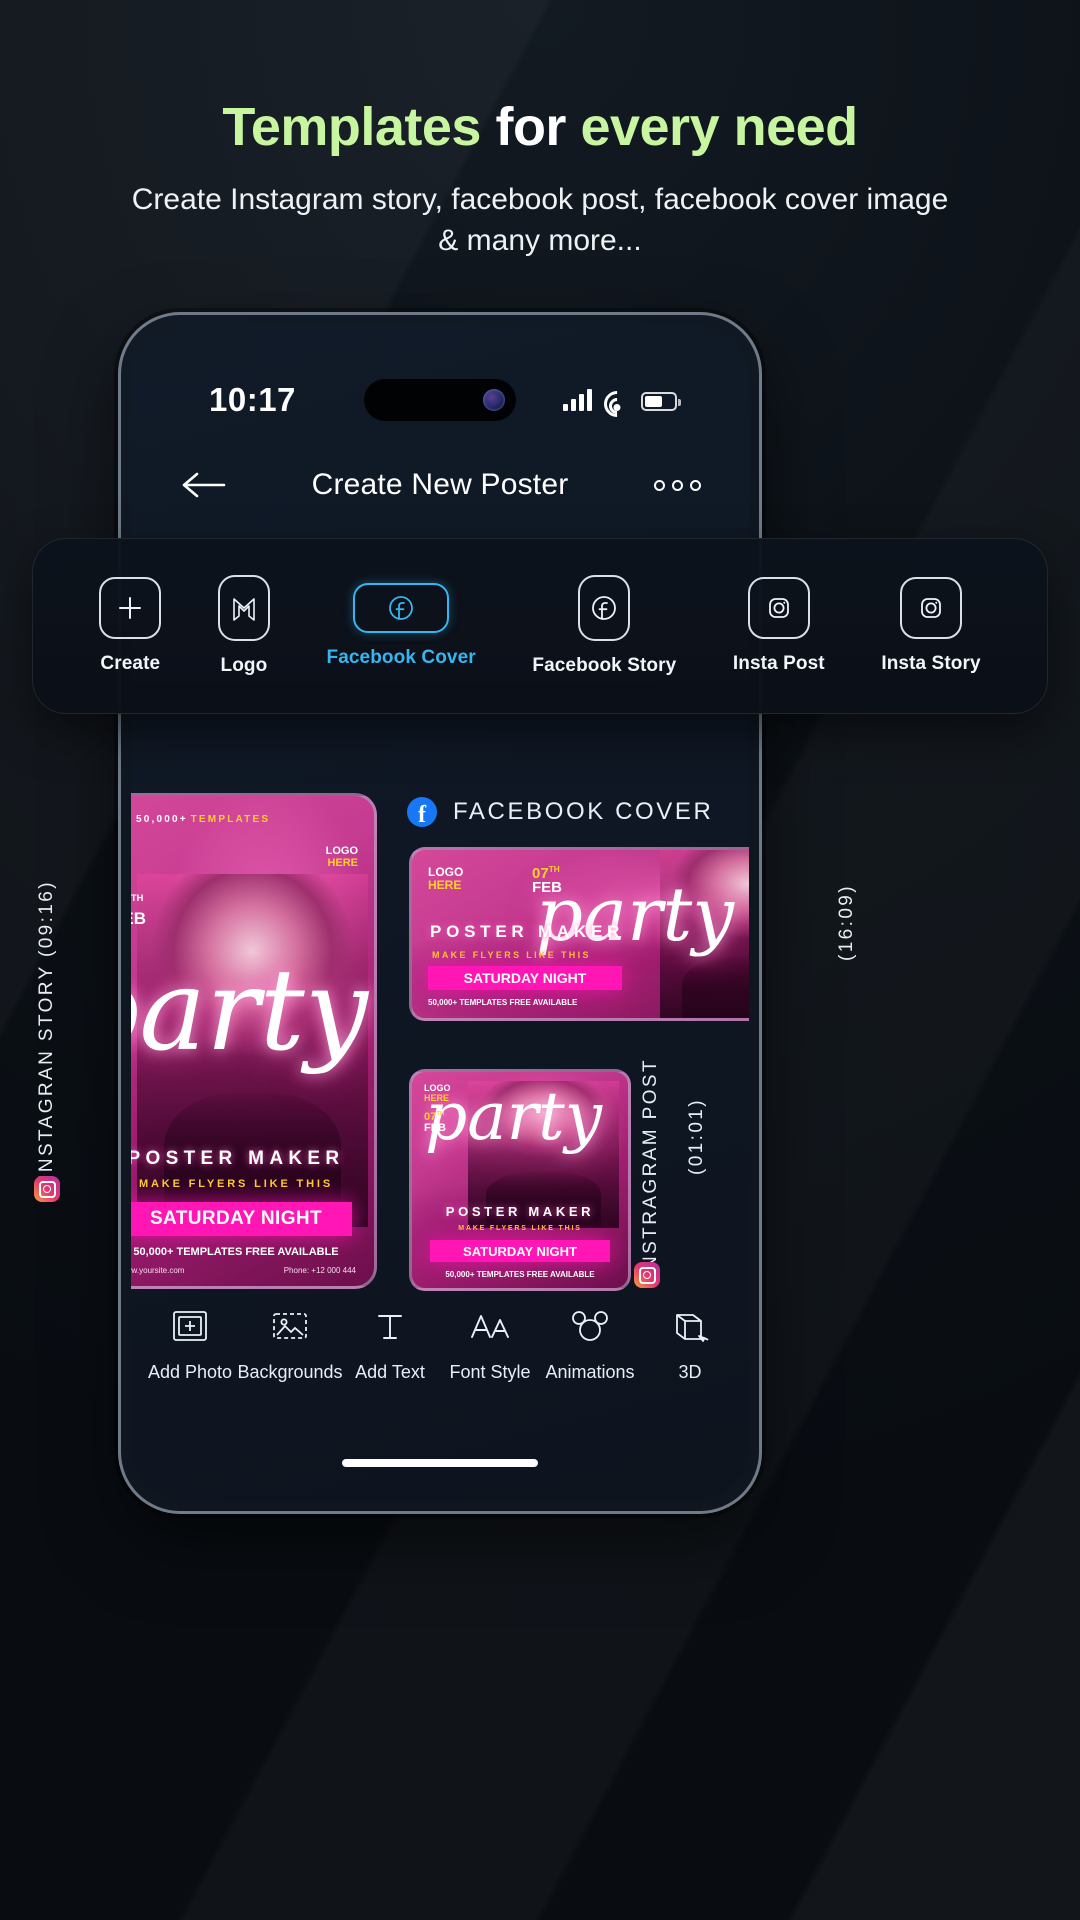 This screenshot has height=1920, width=1080. Describe the element at coordinates (422, 812) in the screenshot. I see `facebook-icon: f` at that location.